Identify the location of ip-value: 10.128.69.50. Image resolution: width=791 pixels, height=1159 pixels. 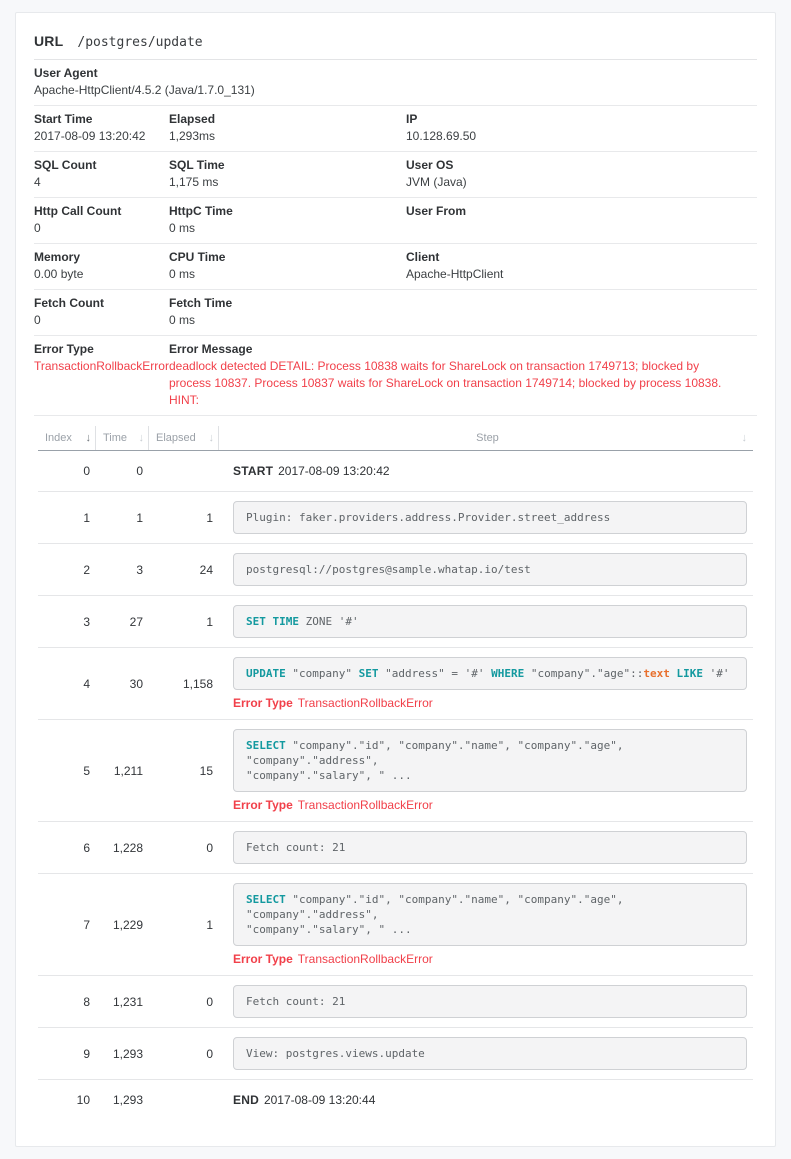
(441, 136).